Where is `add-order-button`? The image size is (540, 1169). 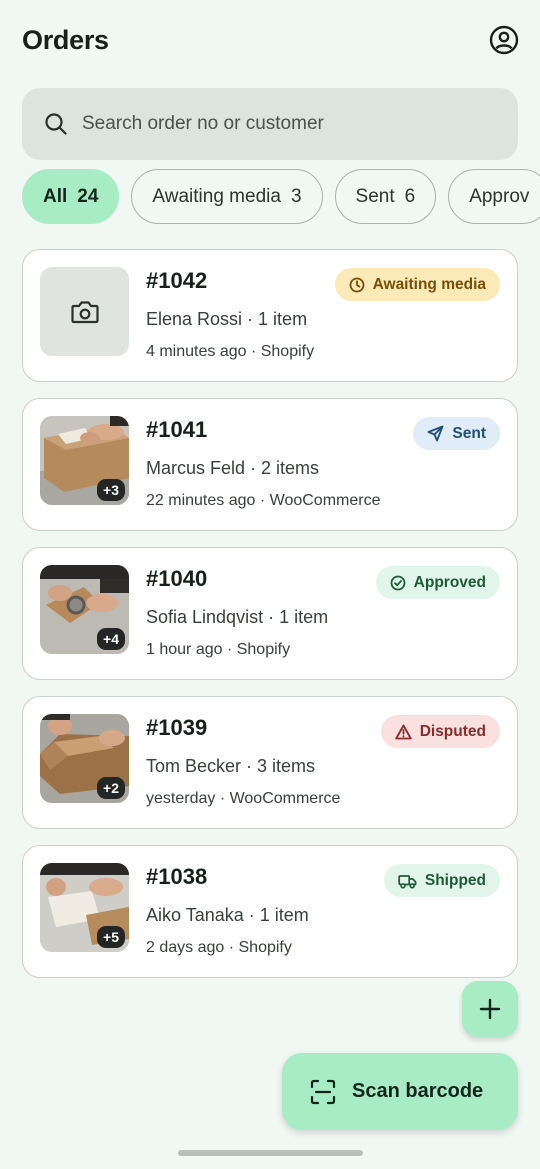
add-order-button is located at coordinates (490, 1009).